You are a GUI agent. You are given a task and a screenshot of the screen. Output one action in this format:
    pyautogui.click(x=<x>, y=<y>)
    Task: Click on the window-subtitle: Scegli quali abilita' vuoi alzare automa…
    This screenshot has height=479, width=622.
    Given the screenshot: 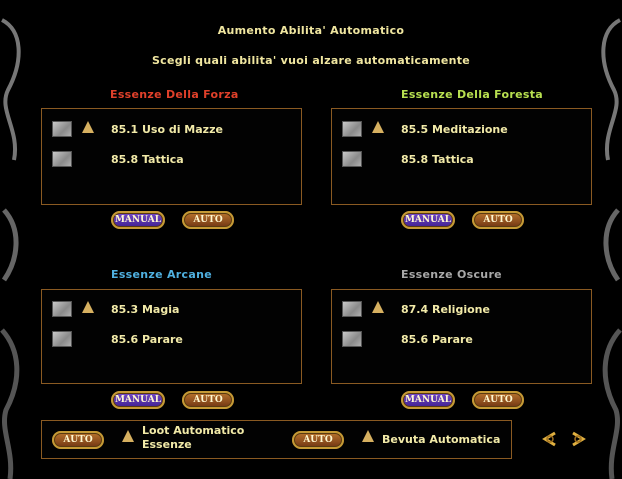 What is the action you would take?
    pyautogui.click(x=311, y=60)
    